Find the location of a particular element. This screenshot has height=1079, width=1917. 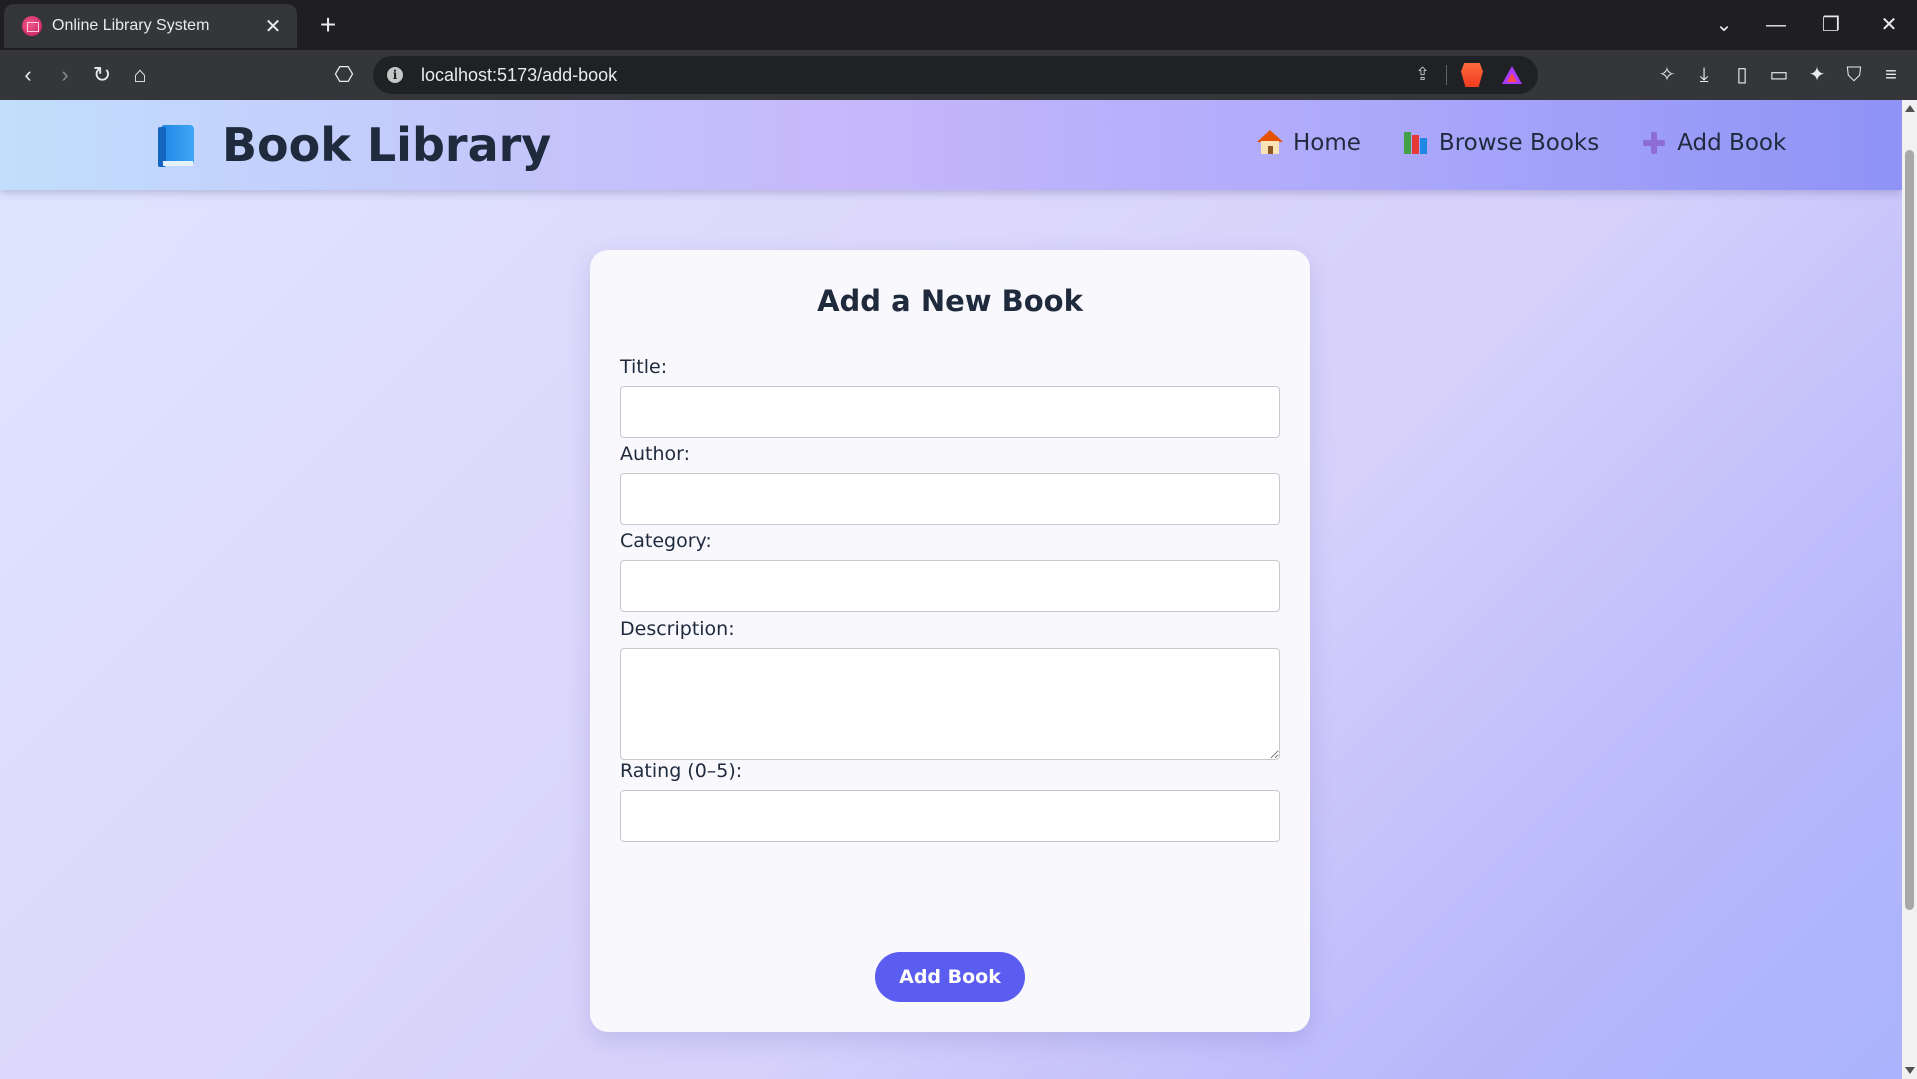

author-input is located at coordinates (950, 499).